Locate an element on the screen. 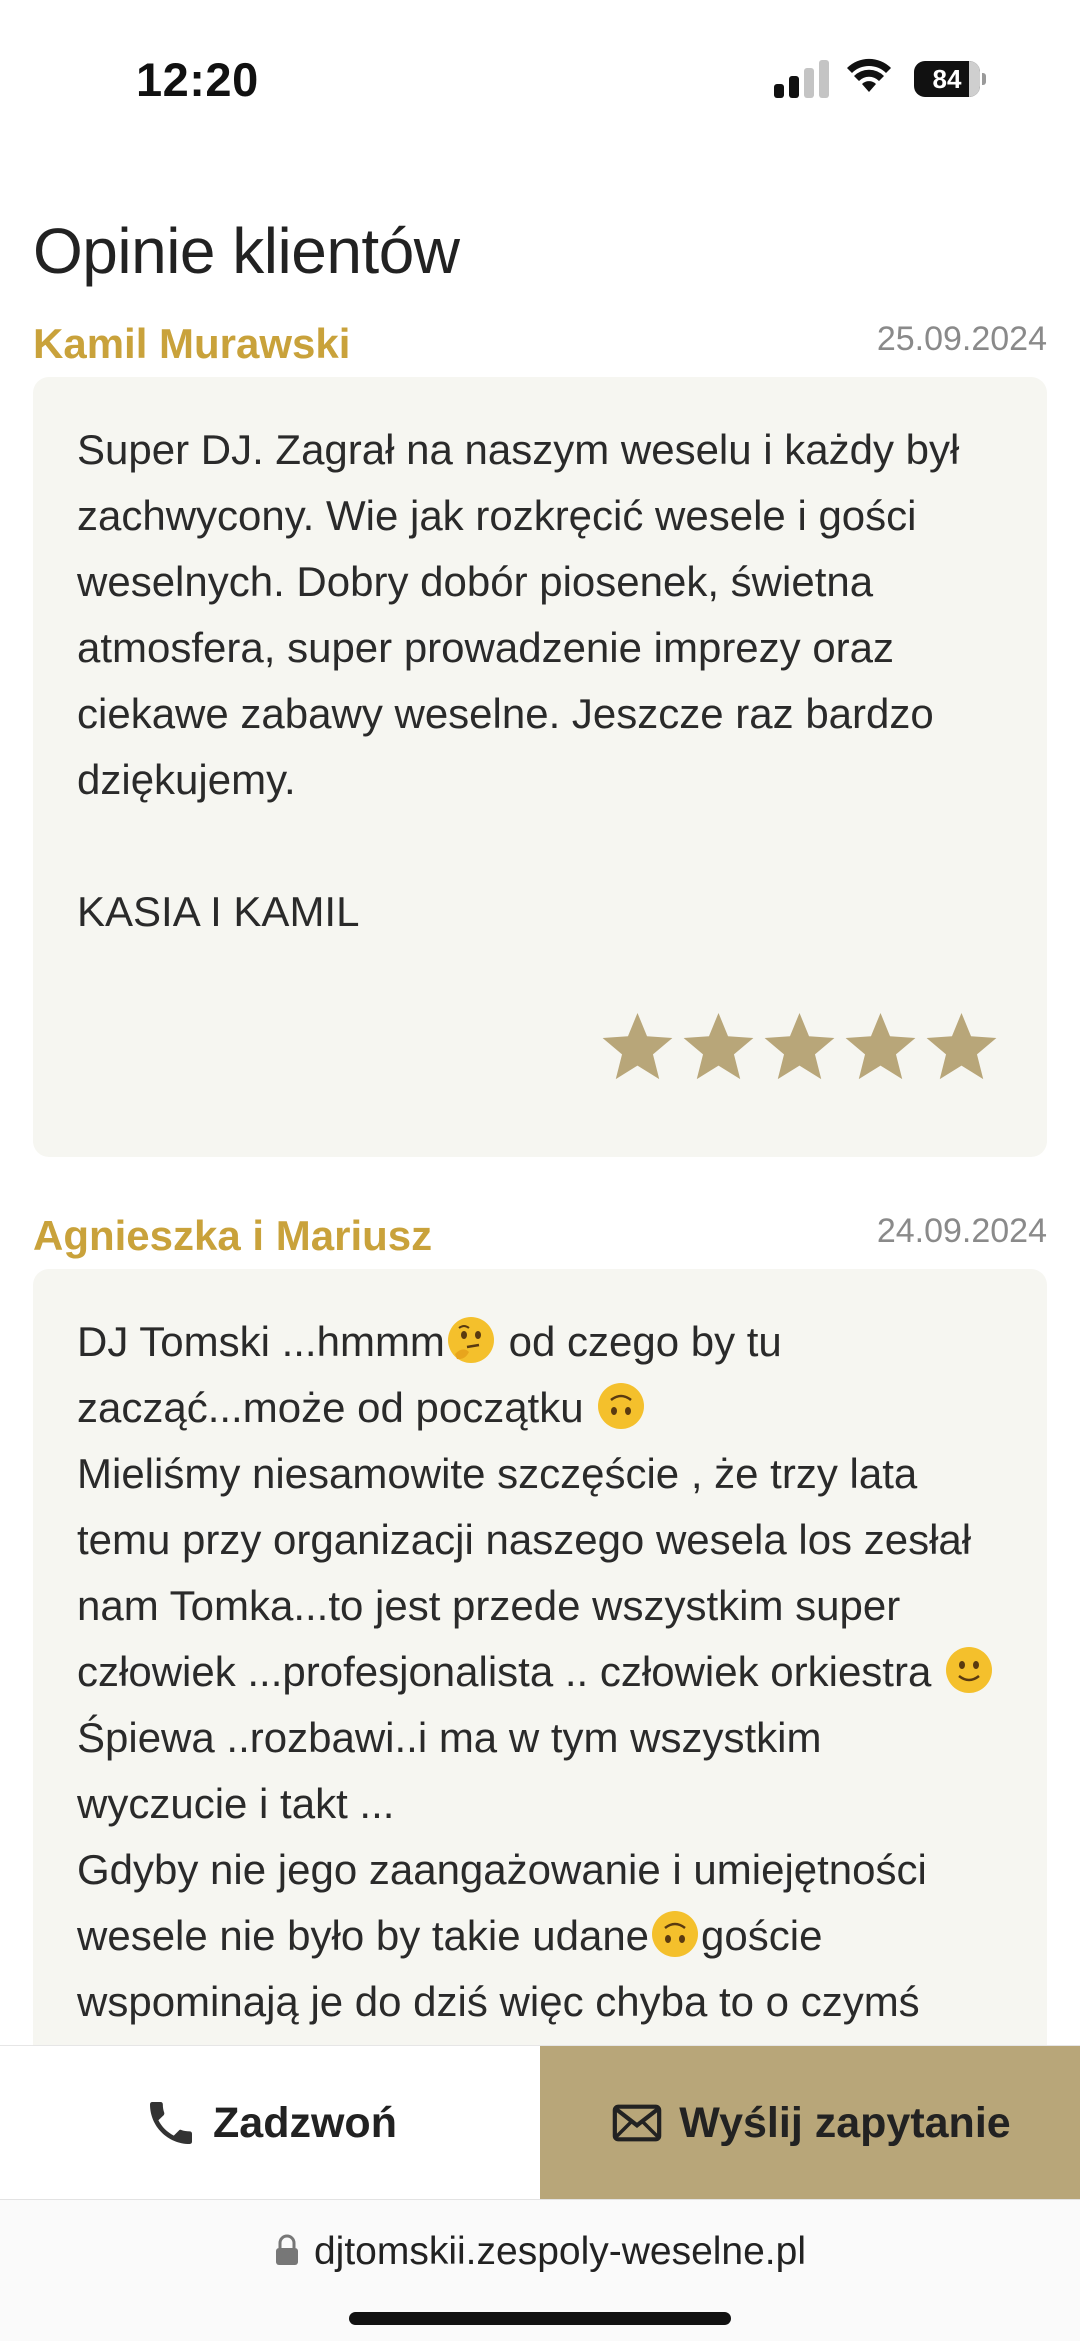 The width and height of the screenshot is (1080, 2341). review-date: 25.09.2024 is located at coordinates (961, 339).